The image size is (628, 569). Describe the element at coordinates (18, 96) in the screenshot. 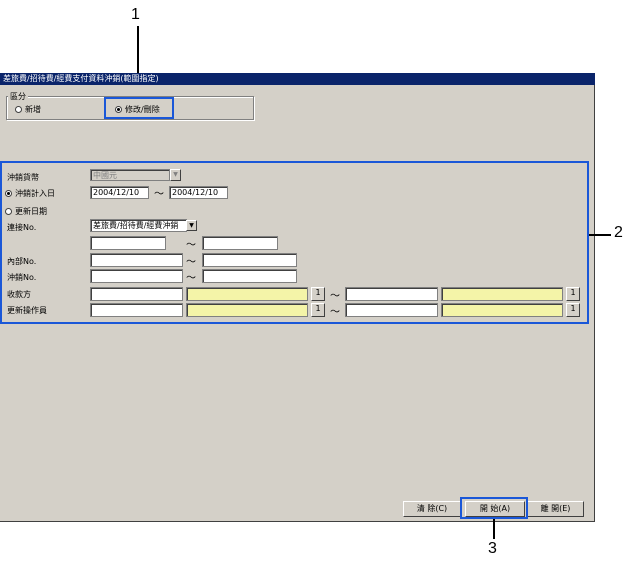

I see `category-label: 區分` at that location.